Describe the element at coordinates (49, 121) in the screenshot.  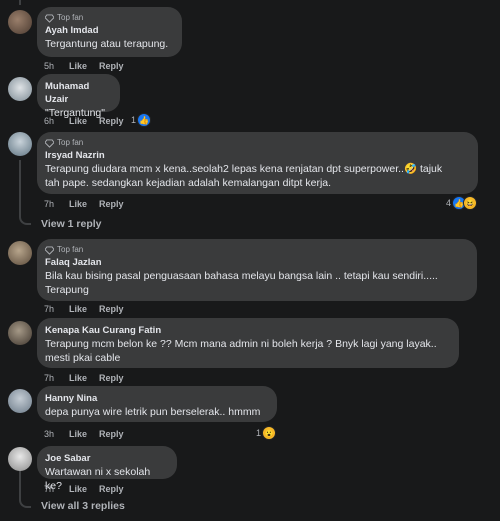
I see `timestamp: 6h` at that location.